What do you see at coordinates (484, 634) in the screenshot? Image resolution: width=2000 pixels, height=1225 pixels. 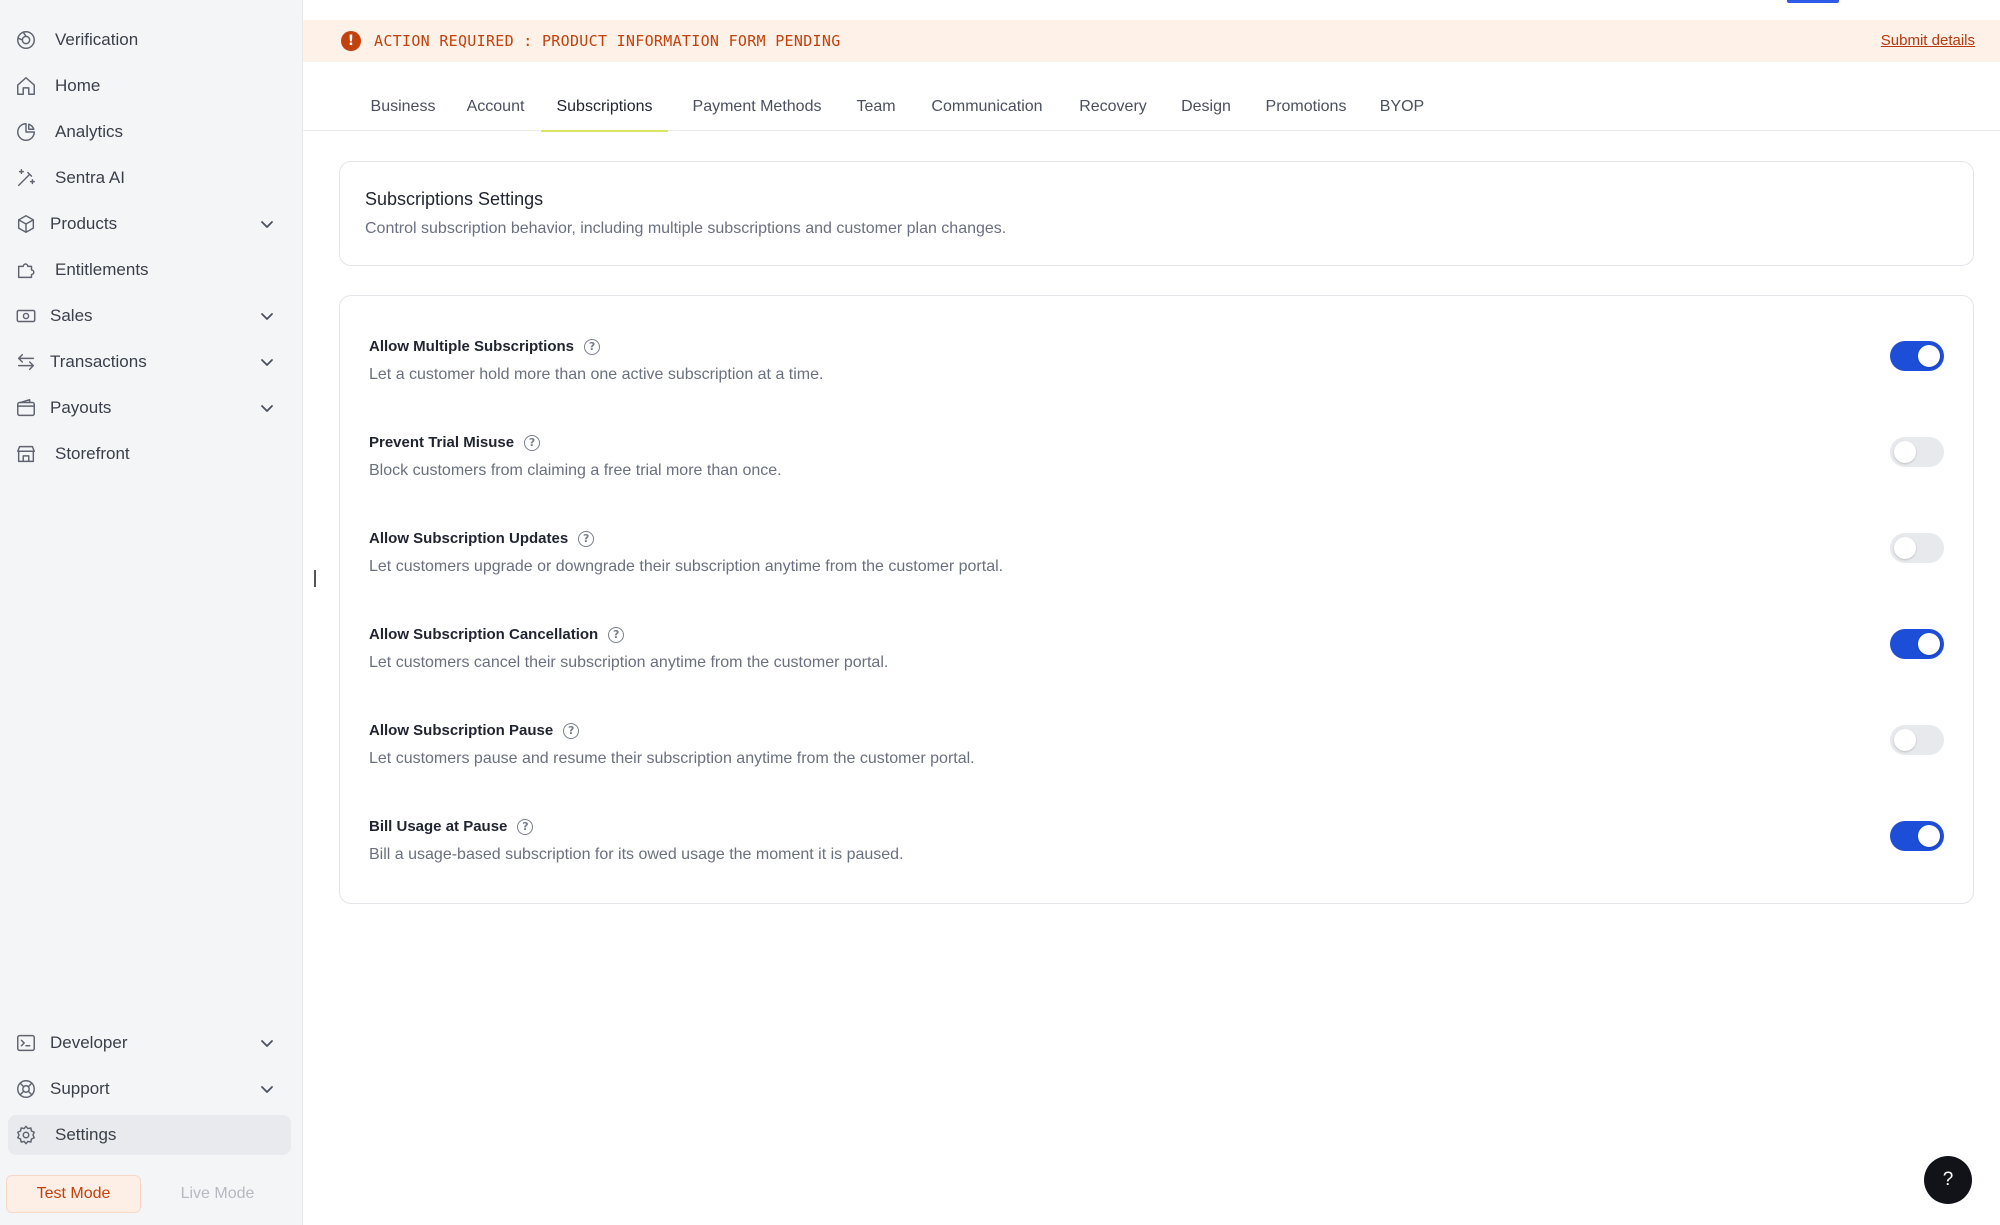 I see `setting-label: Allow Subscription Cancellation` at bounding box center [484, 634].